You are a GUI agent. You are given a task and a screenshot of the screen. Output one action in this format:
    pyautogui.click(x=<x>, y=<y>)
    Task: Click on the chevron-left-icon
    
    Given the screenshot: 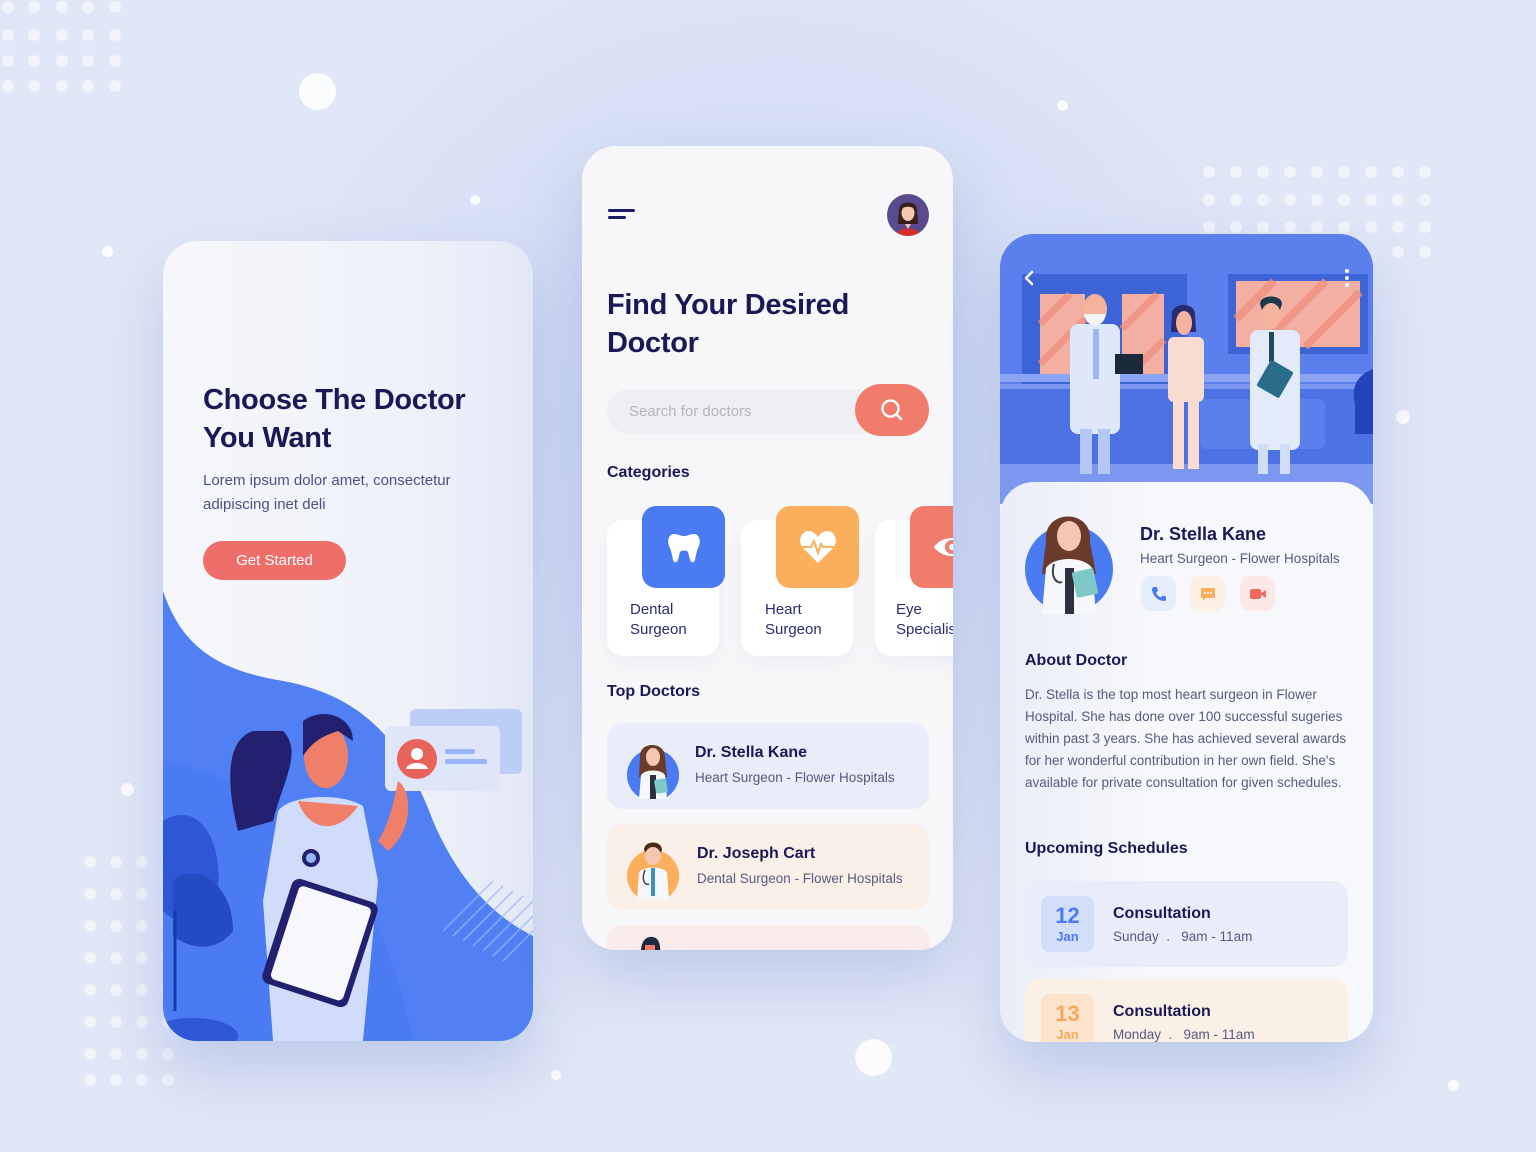 What is the action you would take?
    pyautogui.click(x=1029, y=278)
    